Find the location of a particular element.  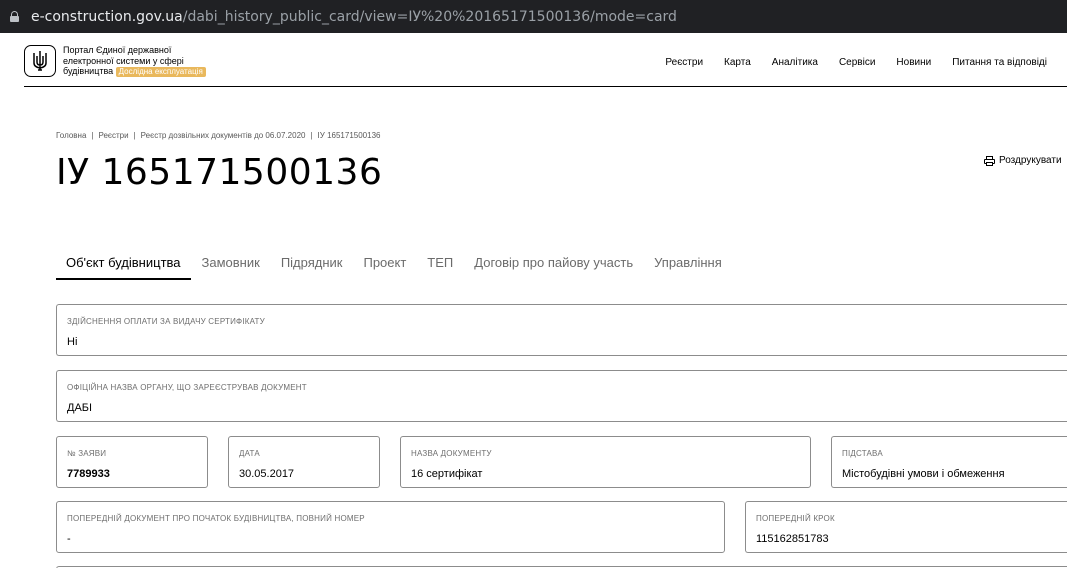

previous-step-label: Попередній крок is located at coordinates (795, 518).